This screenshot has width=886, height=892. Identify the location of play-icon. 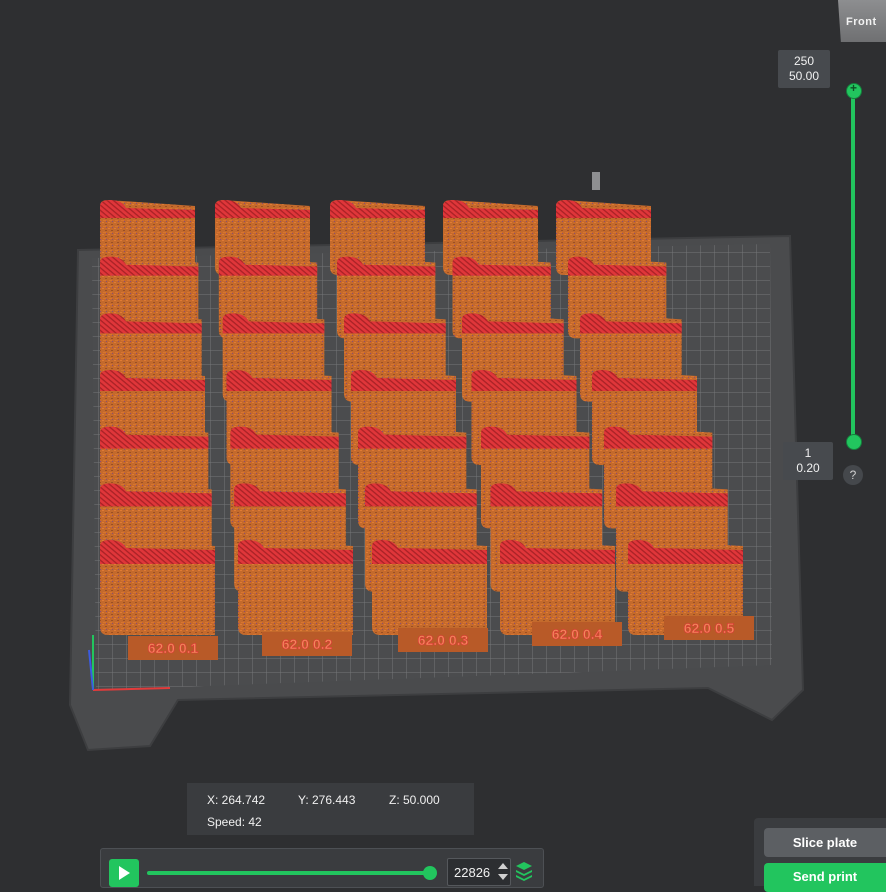
(124, 873).